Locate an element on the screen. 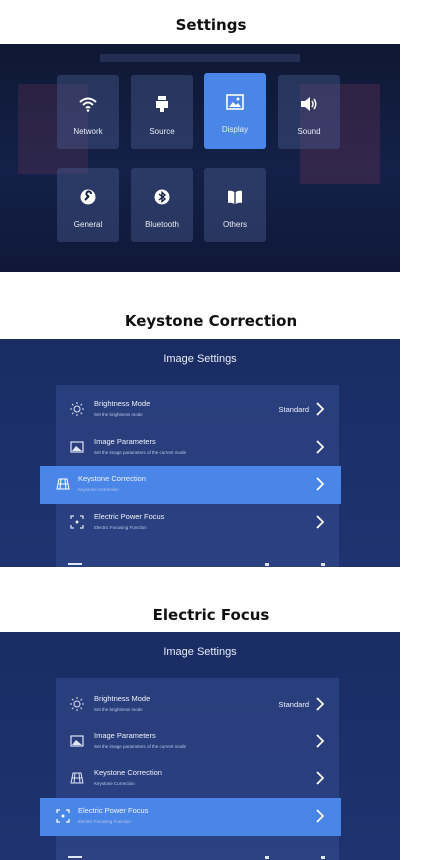 This screenshot has height=860, width=422. tile-label: Sound is located at coordinates (309, 131).